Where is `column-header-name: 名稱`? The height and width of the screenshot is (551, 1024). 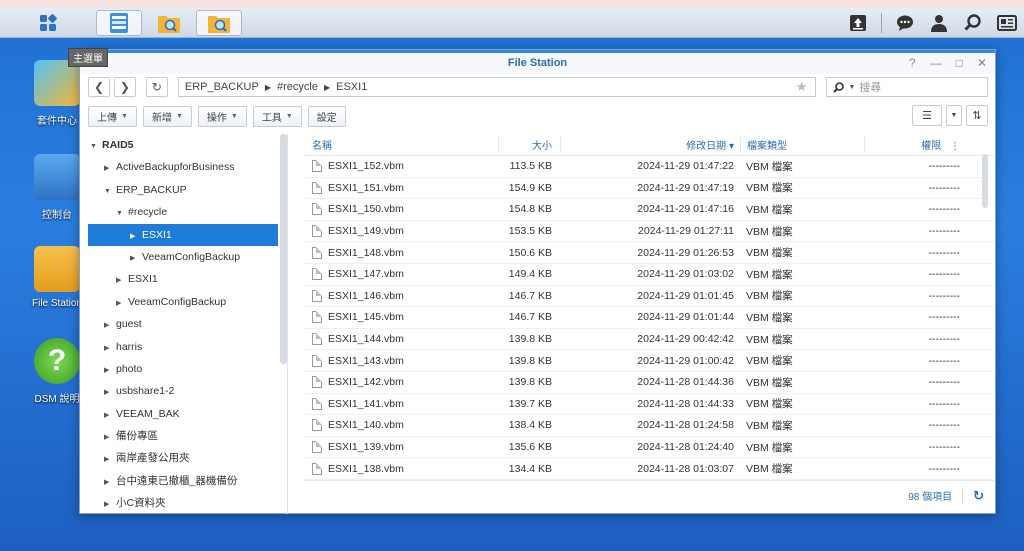 column-header-name: 名稱 is located at coordinates (401, 144).